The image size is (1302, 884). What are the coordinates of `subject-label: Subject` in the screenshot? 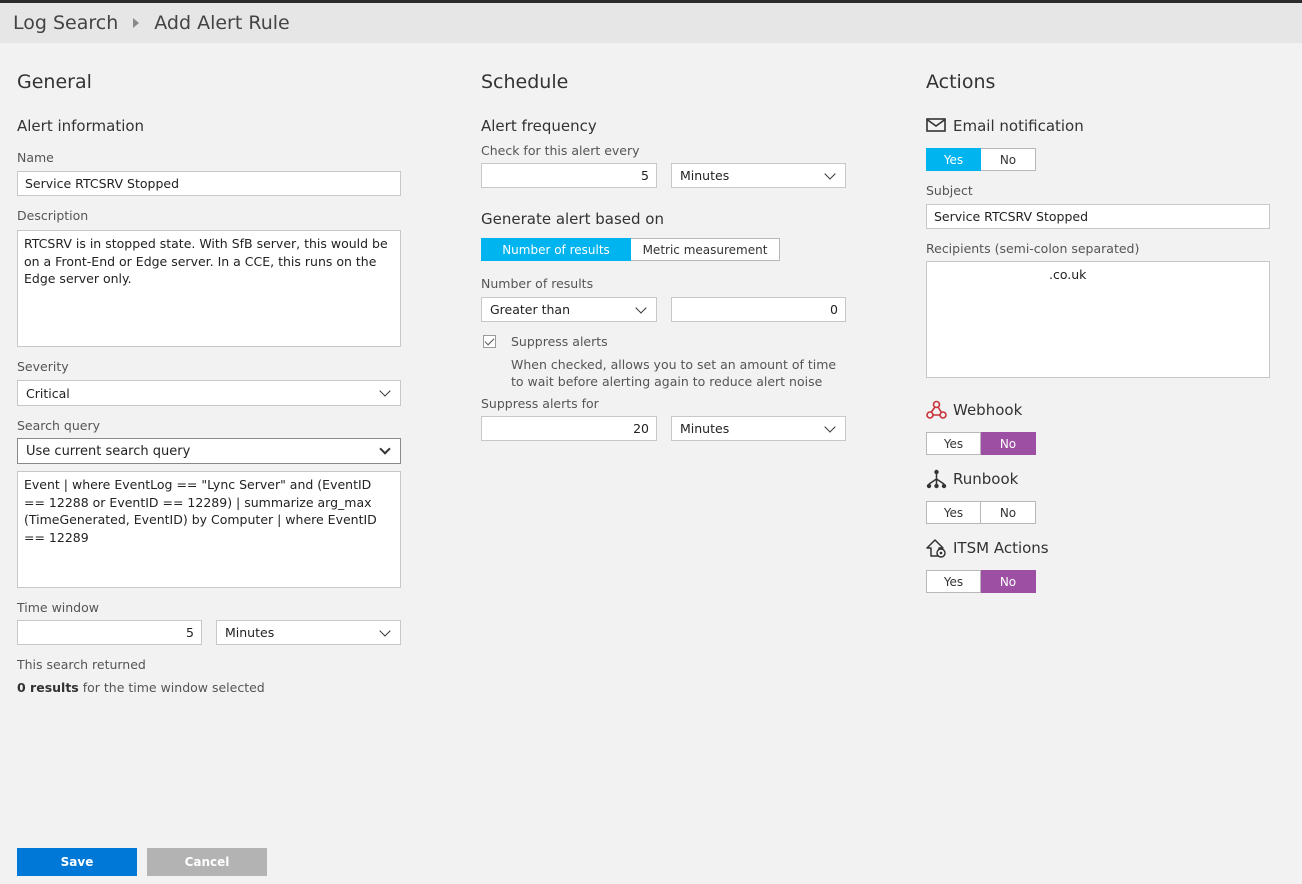 It's located at (949, 190).